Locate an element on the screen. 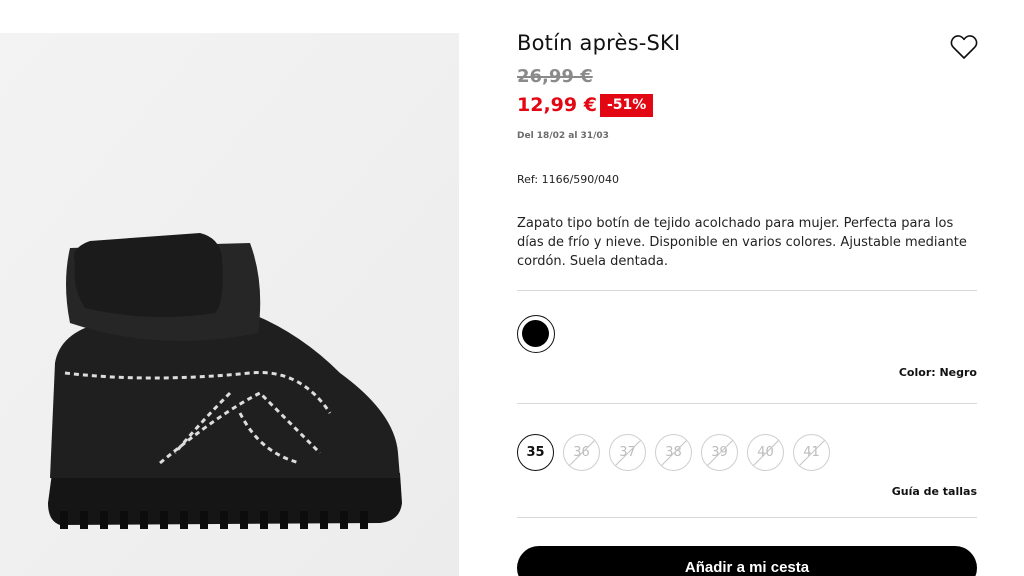 This screenshot has width=1024, height=576. size-option-35: 35 is located at coordinates (535, 452).